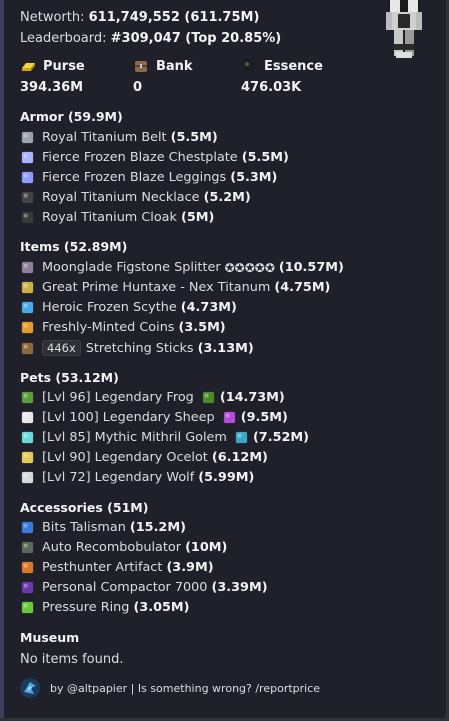  I want to click on item-value: (14.73M), so click(252, 397).